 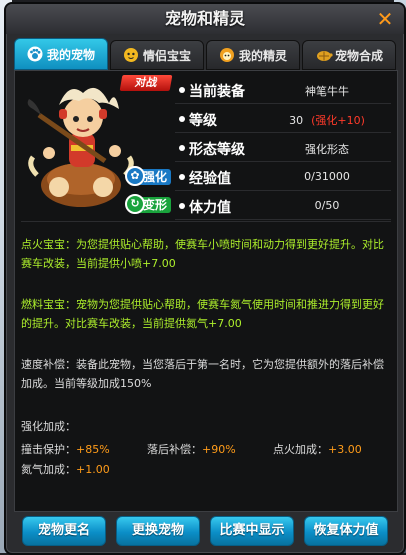 I want to click on stat-label: 体力值, so click(x=210, y=208).